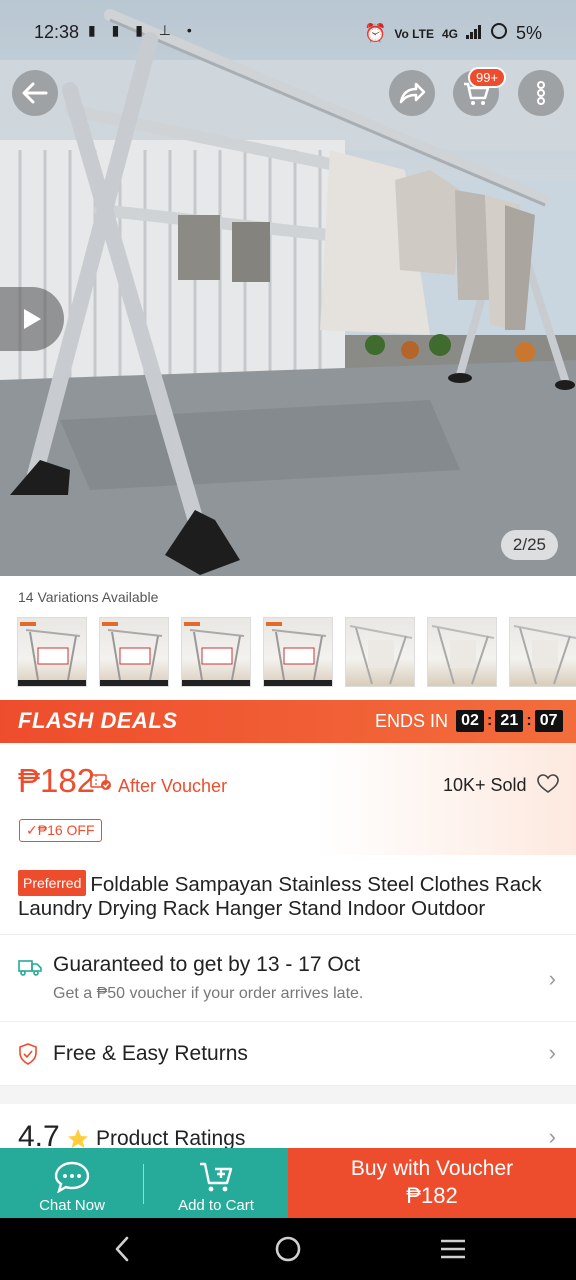 The width and height of the screenshot is (576, 1280). Describe the element at coordinates (548, 786) in the screenshot. I see `favorite-heart-icon` at that location.